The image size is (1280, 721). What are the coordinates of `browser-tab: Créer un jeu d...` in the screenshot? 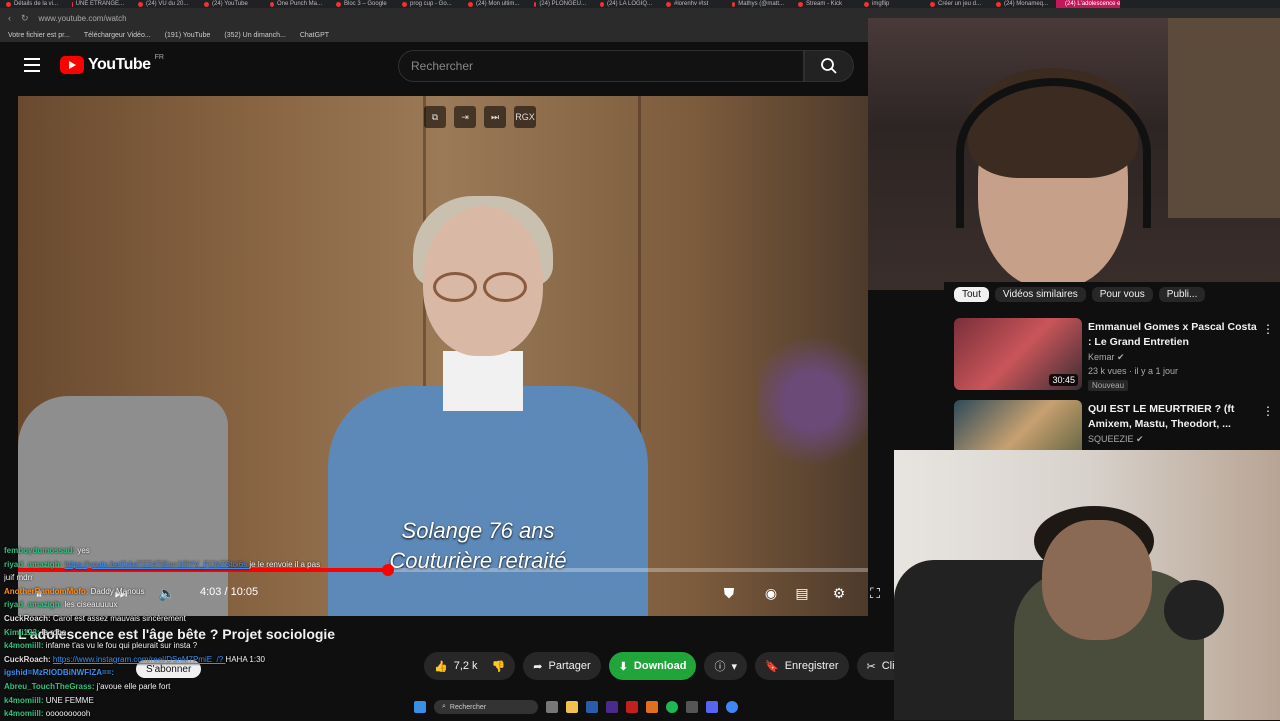 It's located at (956, 4).